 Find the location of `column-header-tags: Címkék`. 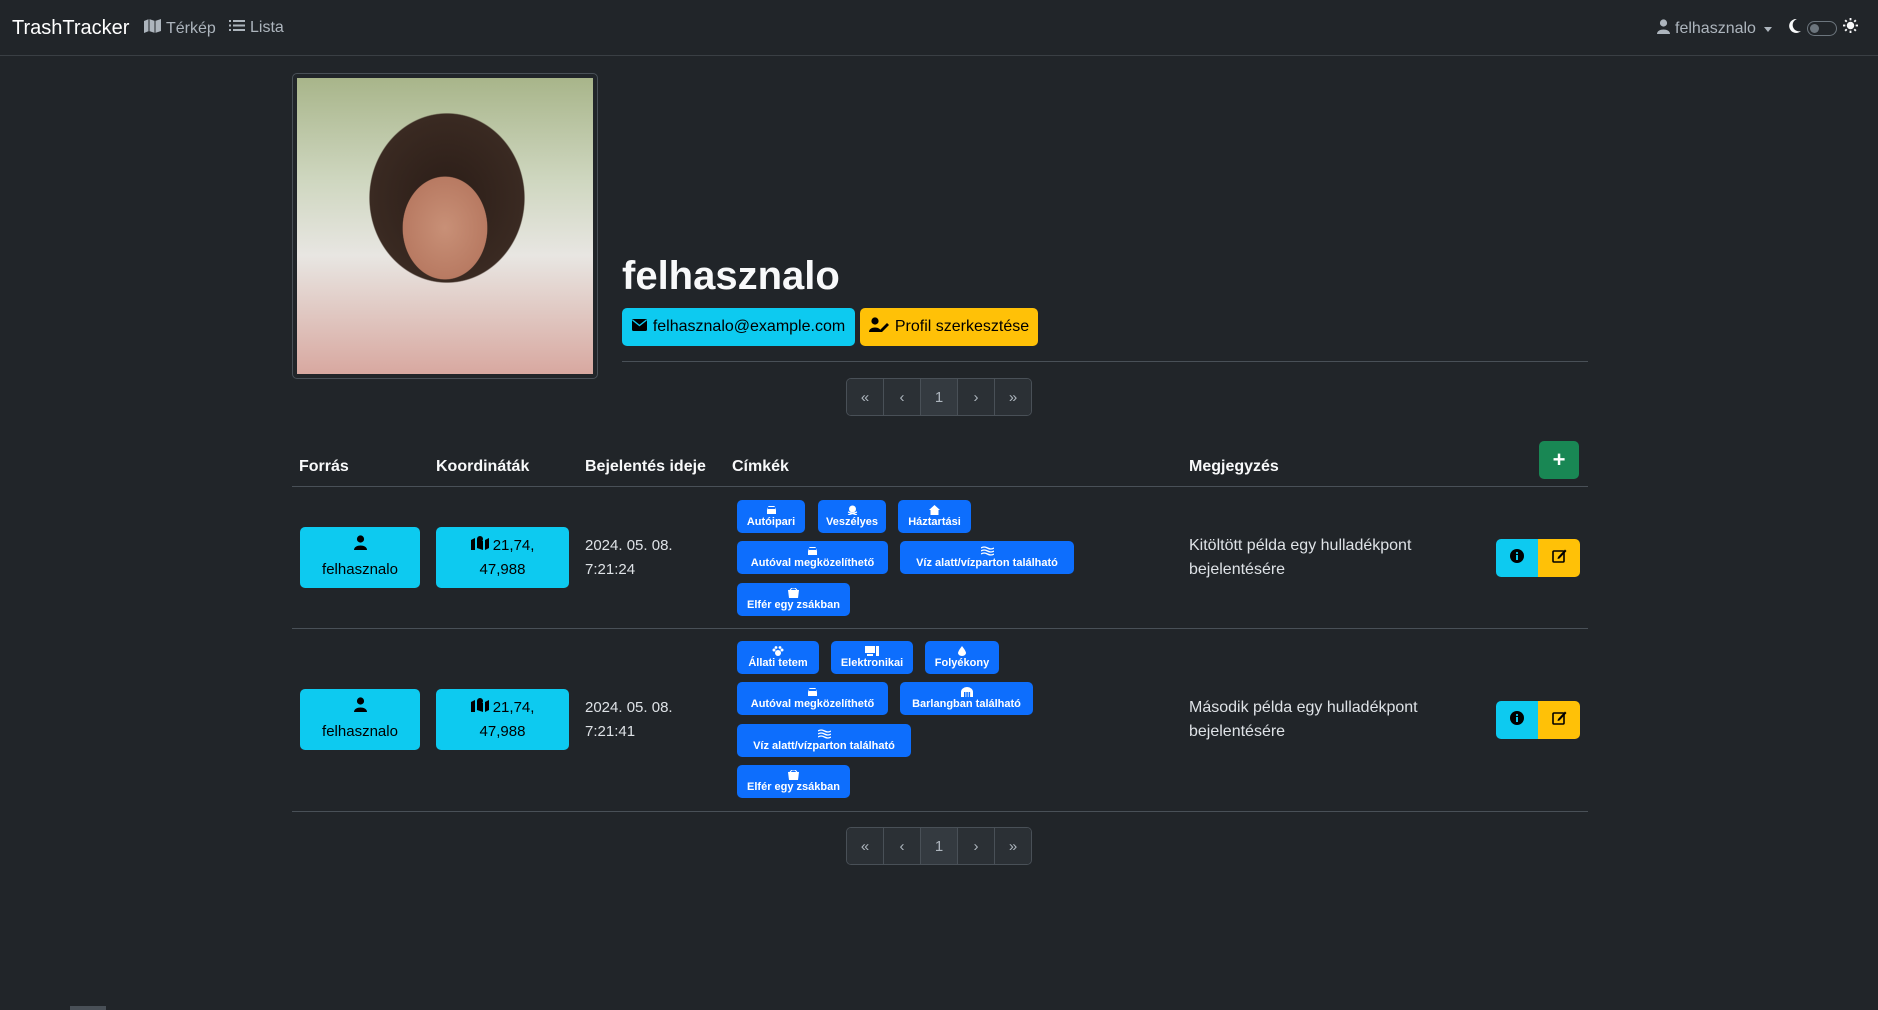

column-header-tags: Címkék is located at coordinates (760, 466).